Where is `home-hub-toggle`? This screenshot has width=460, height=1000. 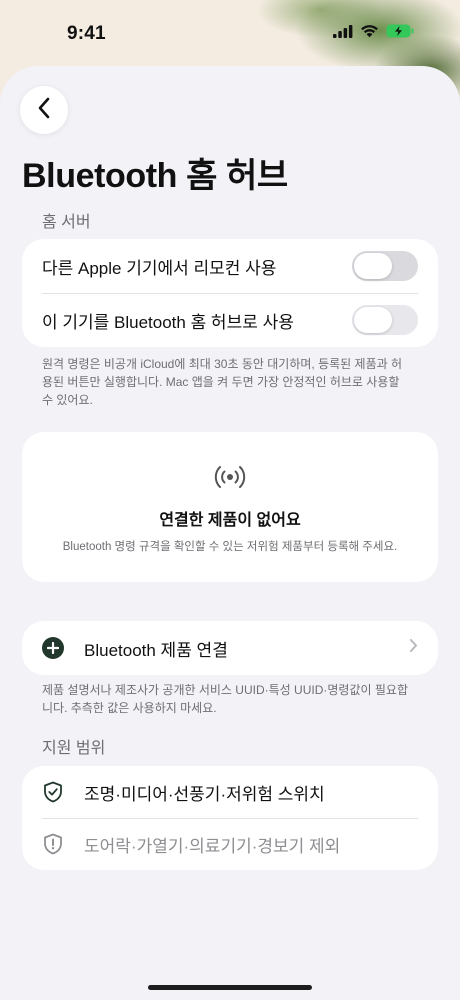 home-hub-toggle is located at coordinates (385, 320).